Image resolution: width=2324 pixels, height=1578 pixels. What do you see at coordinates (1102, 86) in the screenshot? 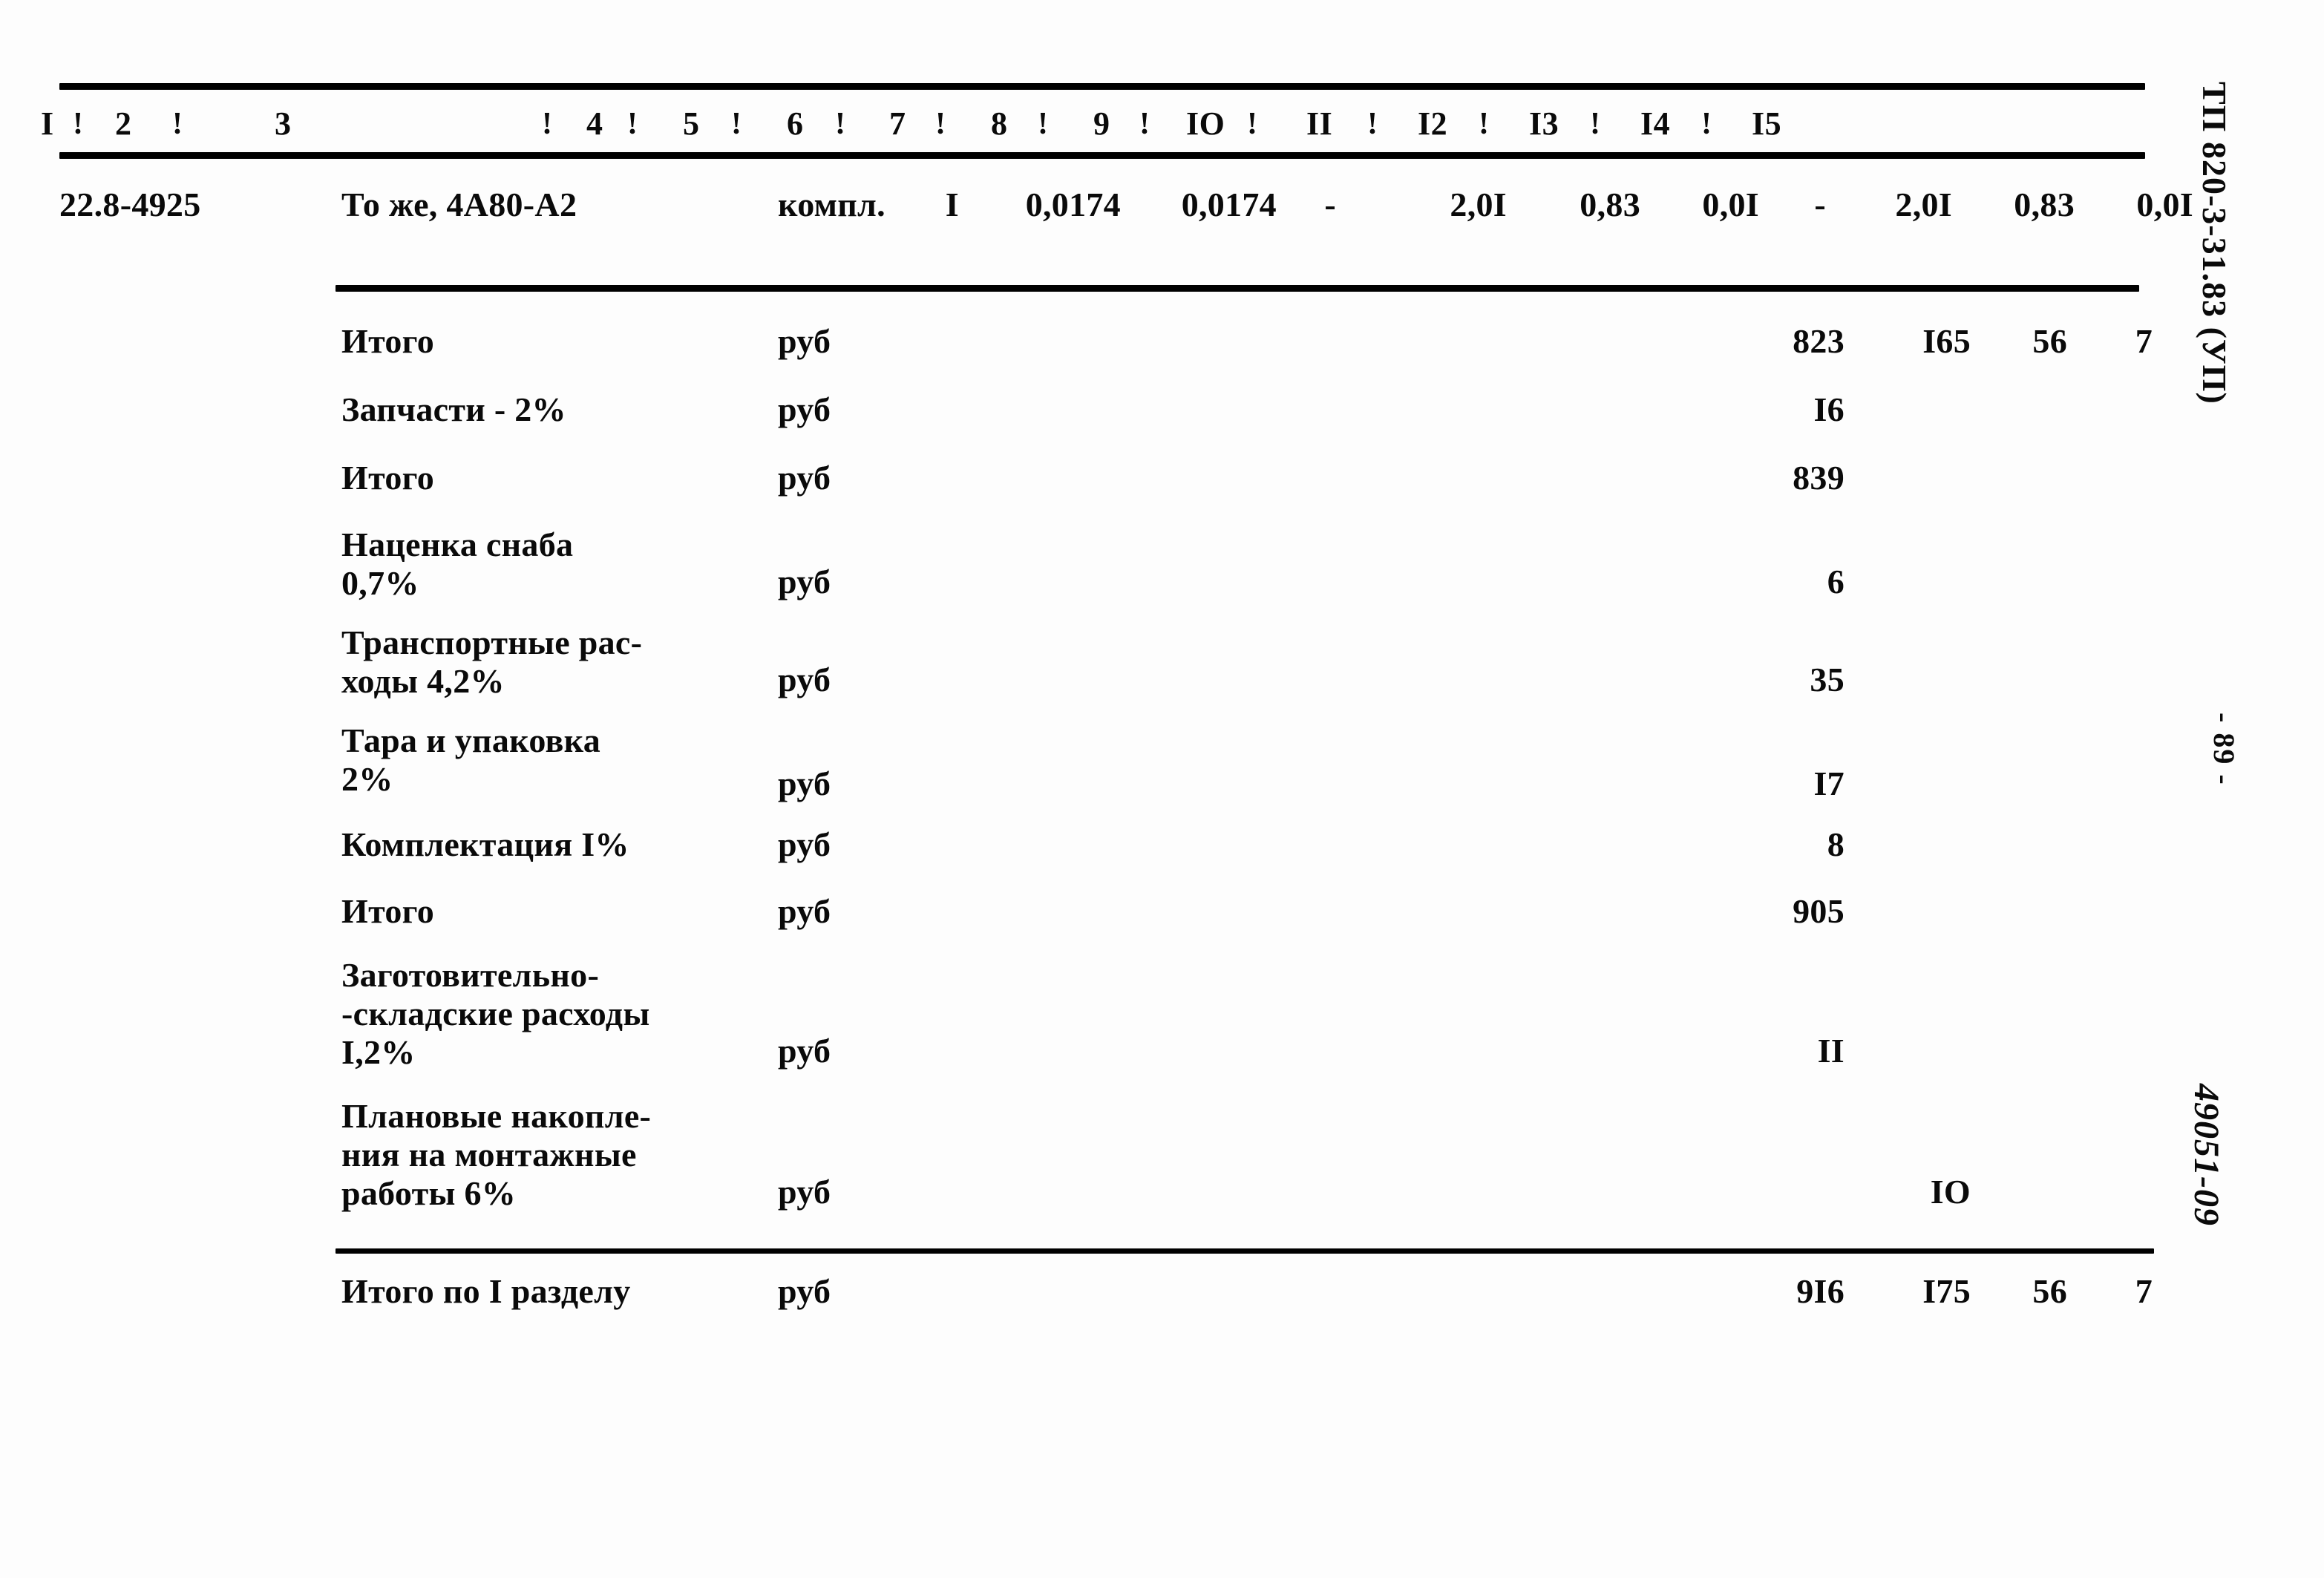
I see `table-top-rule` at bounding box center [1102, 86].